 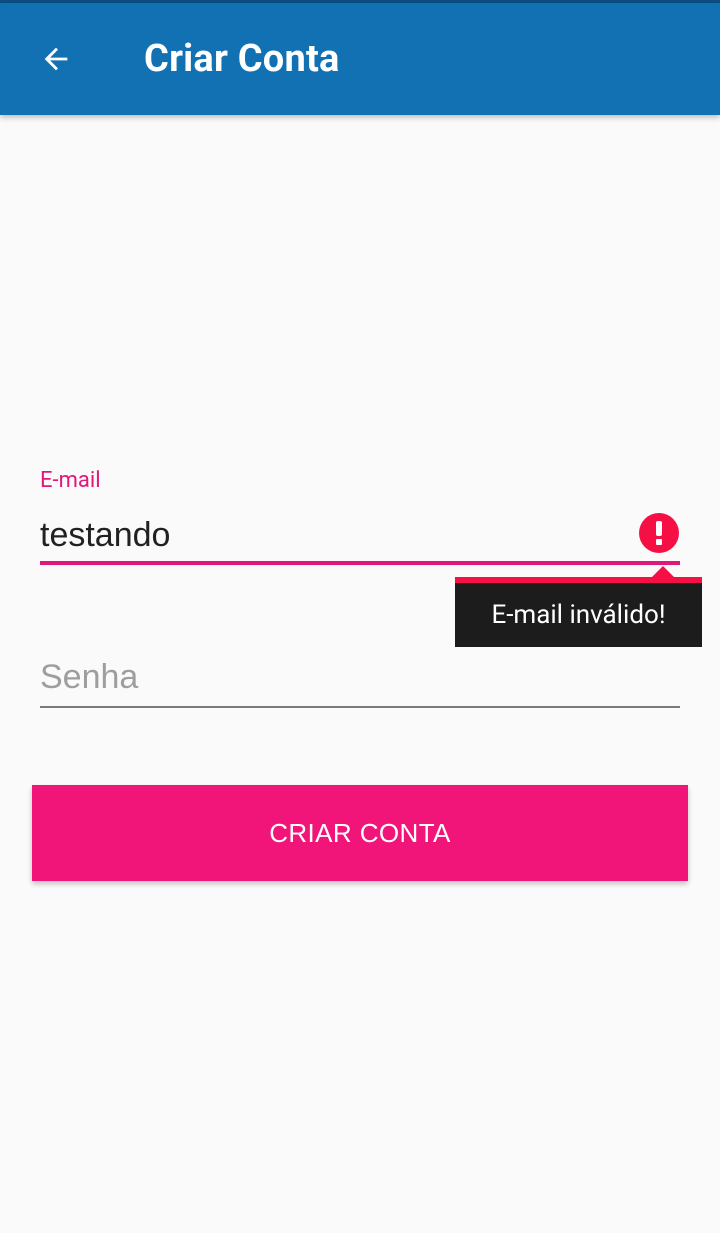 What do you see at coordinates (335, 535) in the screenshot?
I see `email-input` at bounding box center [335, 535].